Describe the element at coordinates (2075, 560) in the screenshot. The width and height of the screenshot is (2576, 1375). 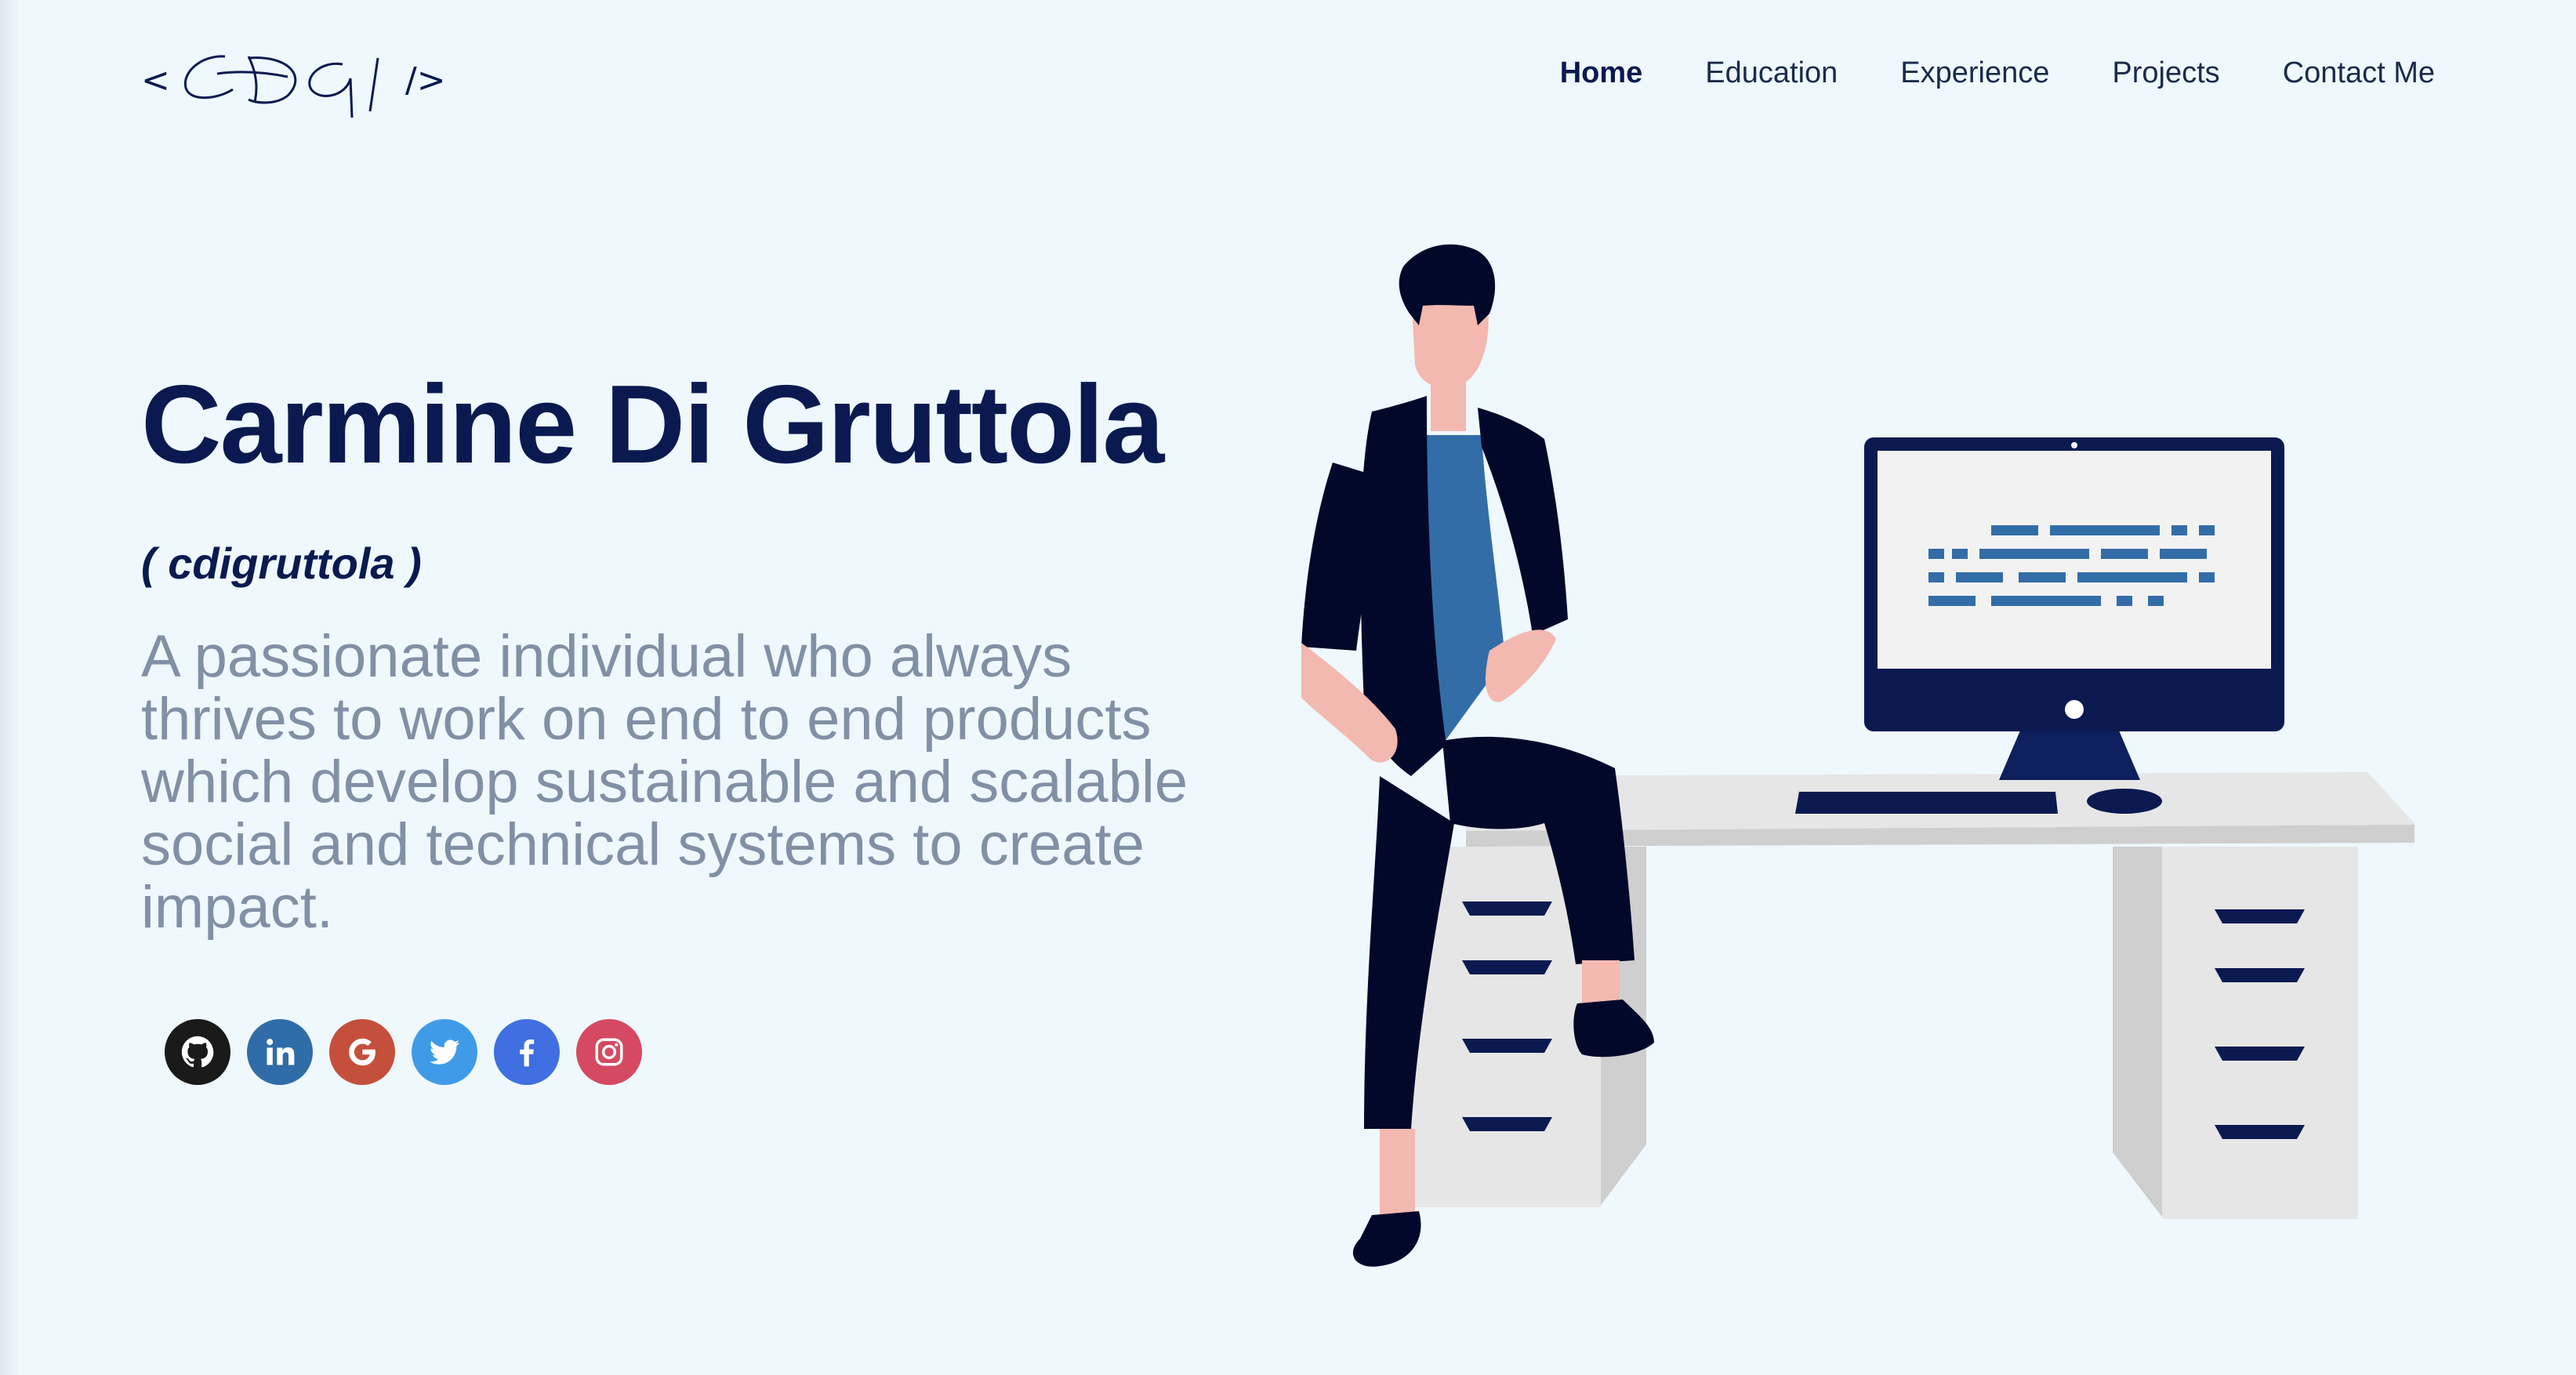
I see `monitor-screen` at that location.